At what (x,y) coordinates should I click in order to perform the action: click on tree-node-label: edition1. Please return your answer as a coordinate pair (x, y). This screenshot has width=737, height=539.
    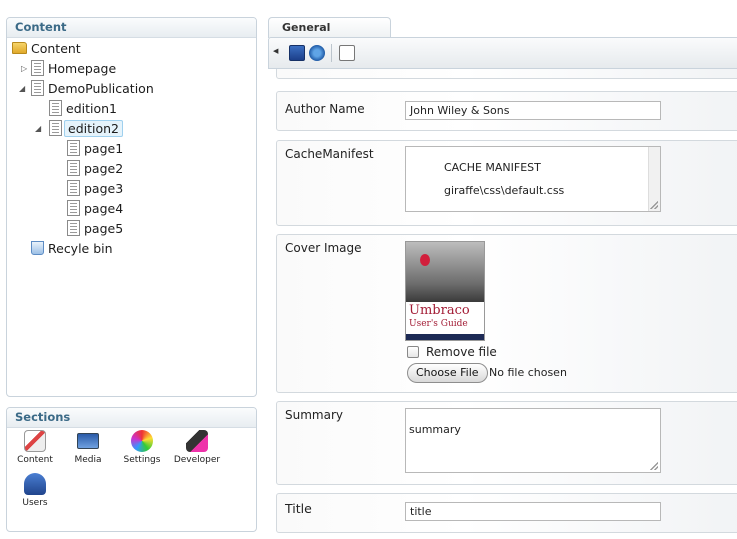
    Looking at the image, I should click on (91, 108).